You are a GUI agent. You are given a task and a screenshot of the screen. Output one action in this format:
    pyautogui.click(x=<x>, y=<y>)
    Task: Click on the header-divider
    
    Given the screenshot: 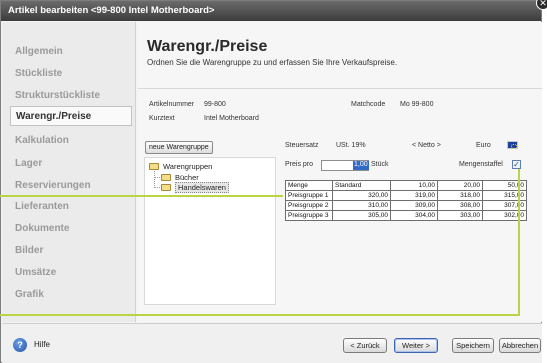 What is the action you would take?
    pyautogui.click(x=340, y=88)
    